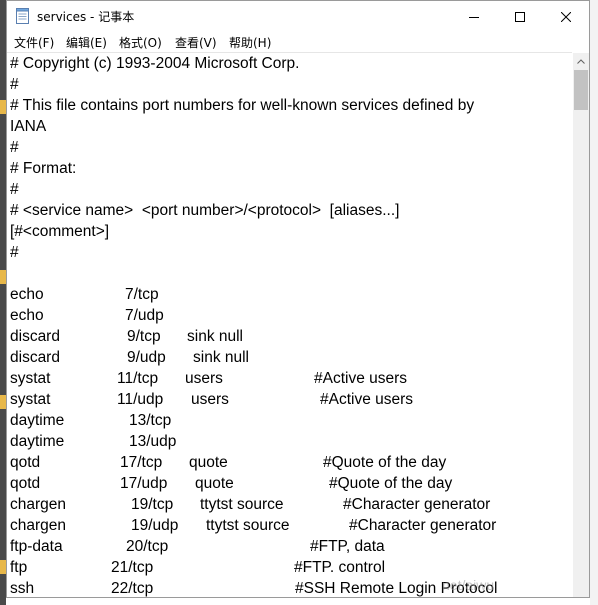 This screenshot has height=605, width=598. Describe the element at coordinates (138, 378) in the screenshot. I see `line-port: 11/tcp` at that location.